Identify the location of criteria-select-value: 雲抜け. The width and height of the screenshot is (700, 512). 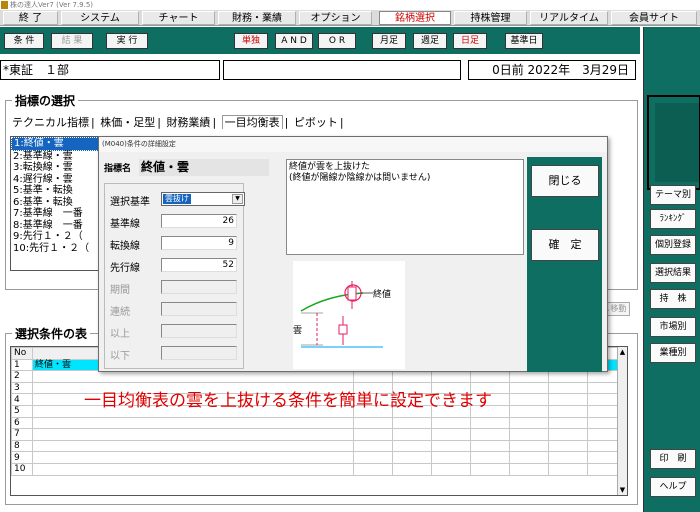
(177, 199).